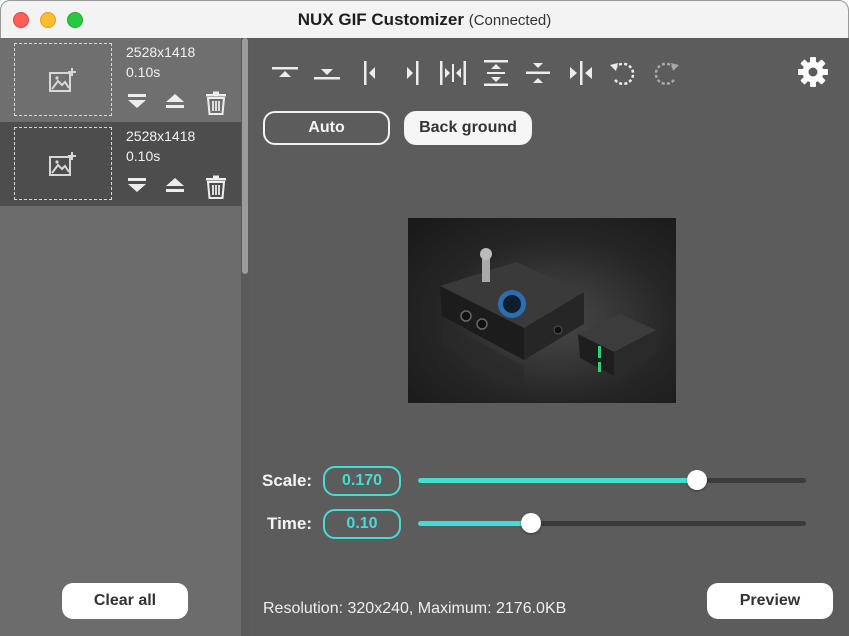 The height and width of the screenshot is (636, 849). What do you see at coordinates (468, 128) in the screenshot?
I see `background-button: Back ground` at bounding box center [468, 128].